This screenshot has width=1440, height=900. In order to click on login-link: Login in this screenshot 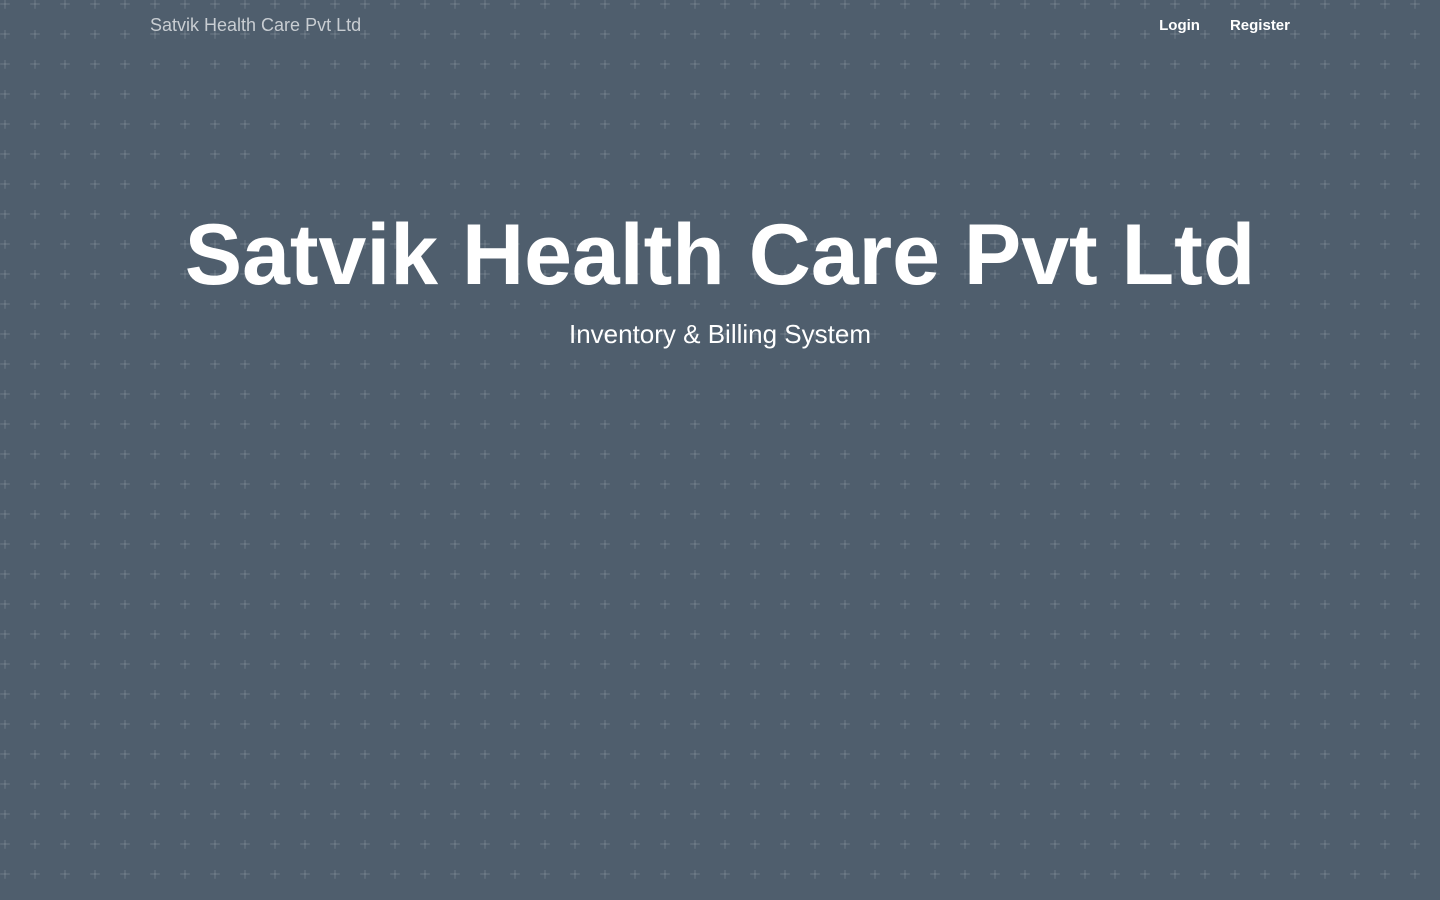, I will do `click(1179, 25)`.